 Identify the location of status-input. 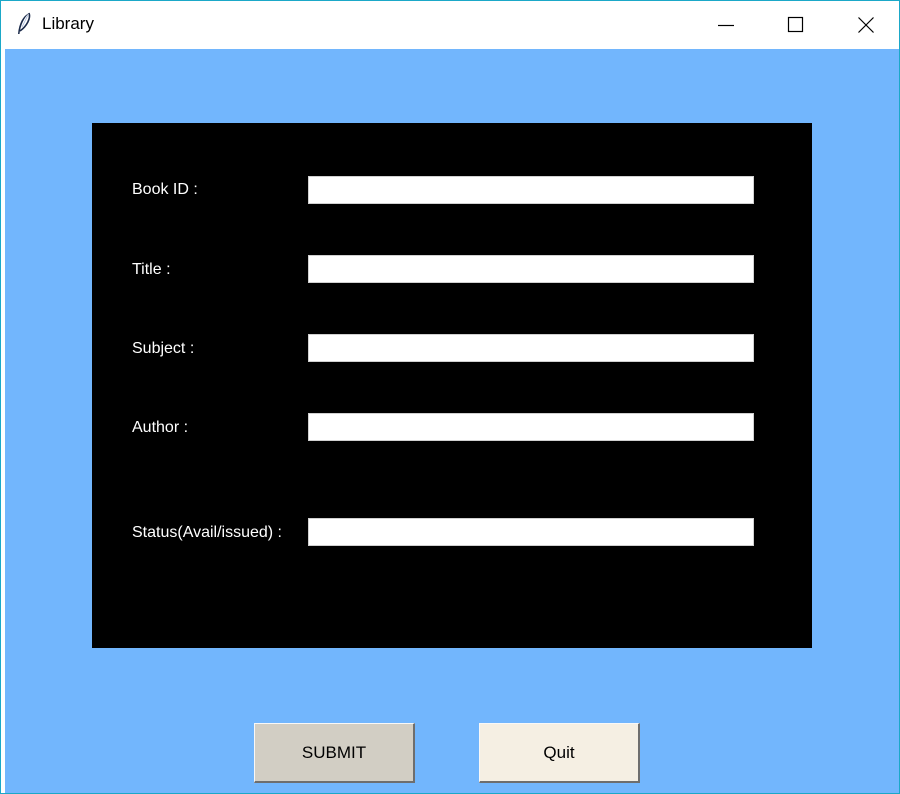
(531, 532).